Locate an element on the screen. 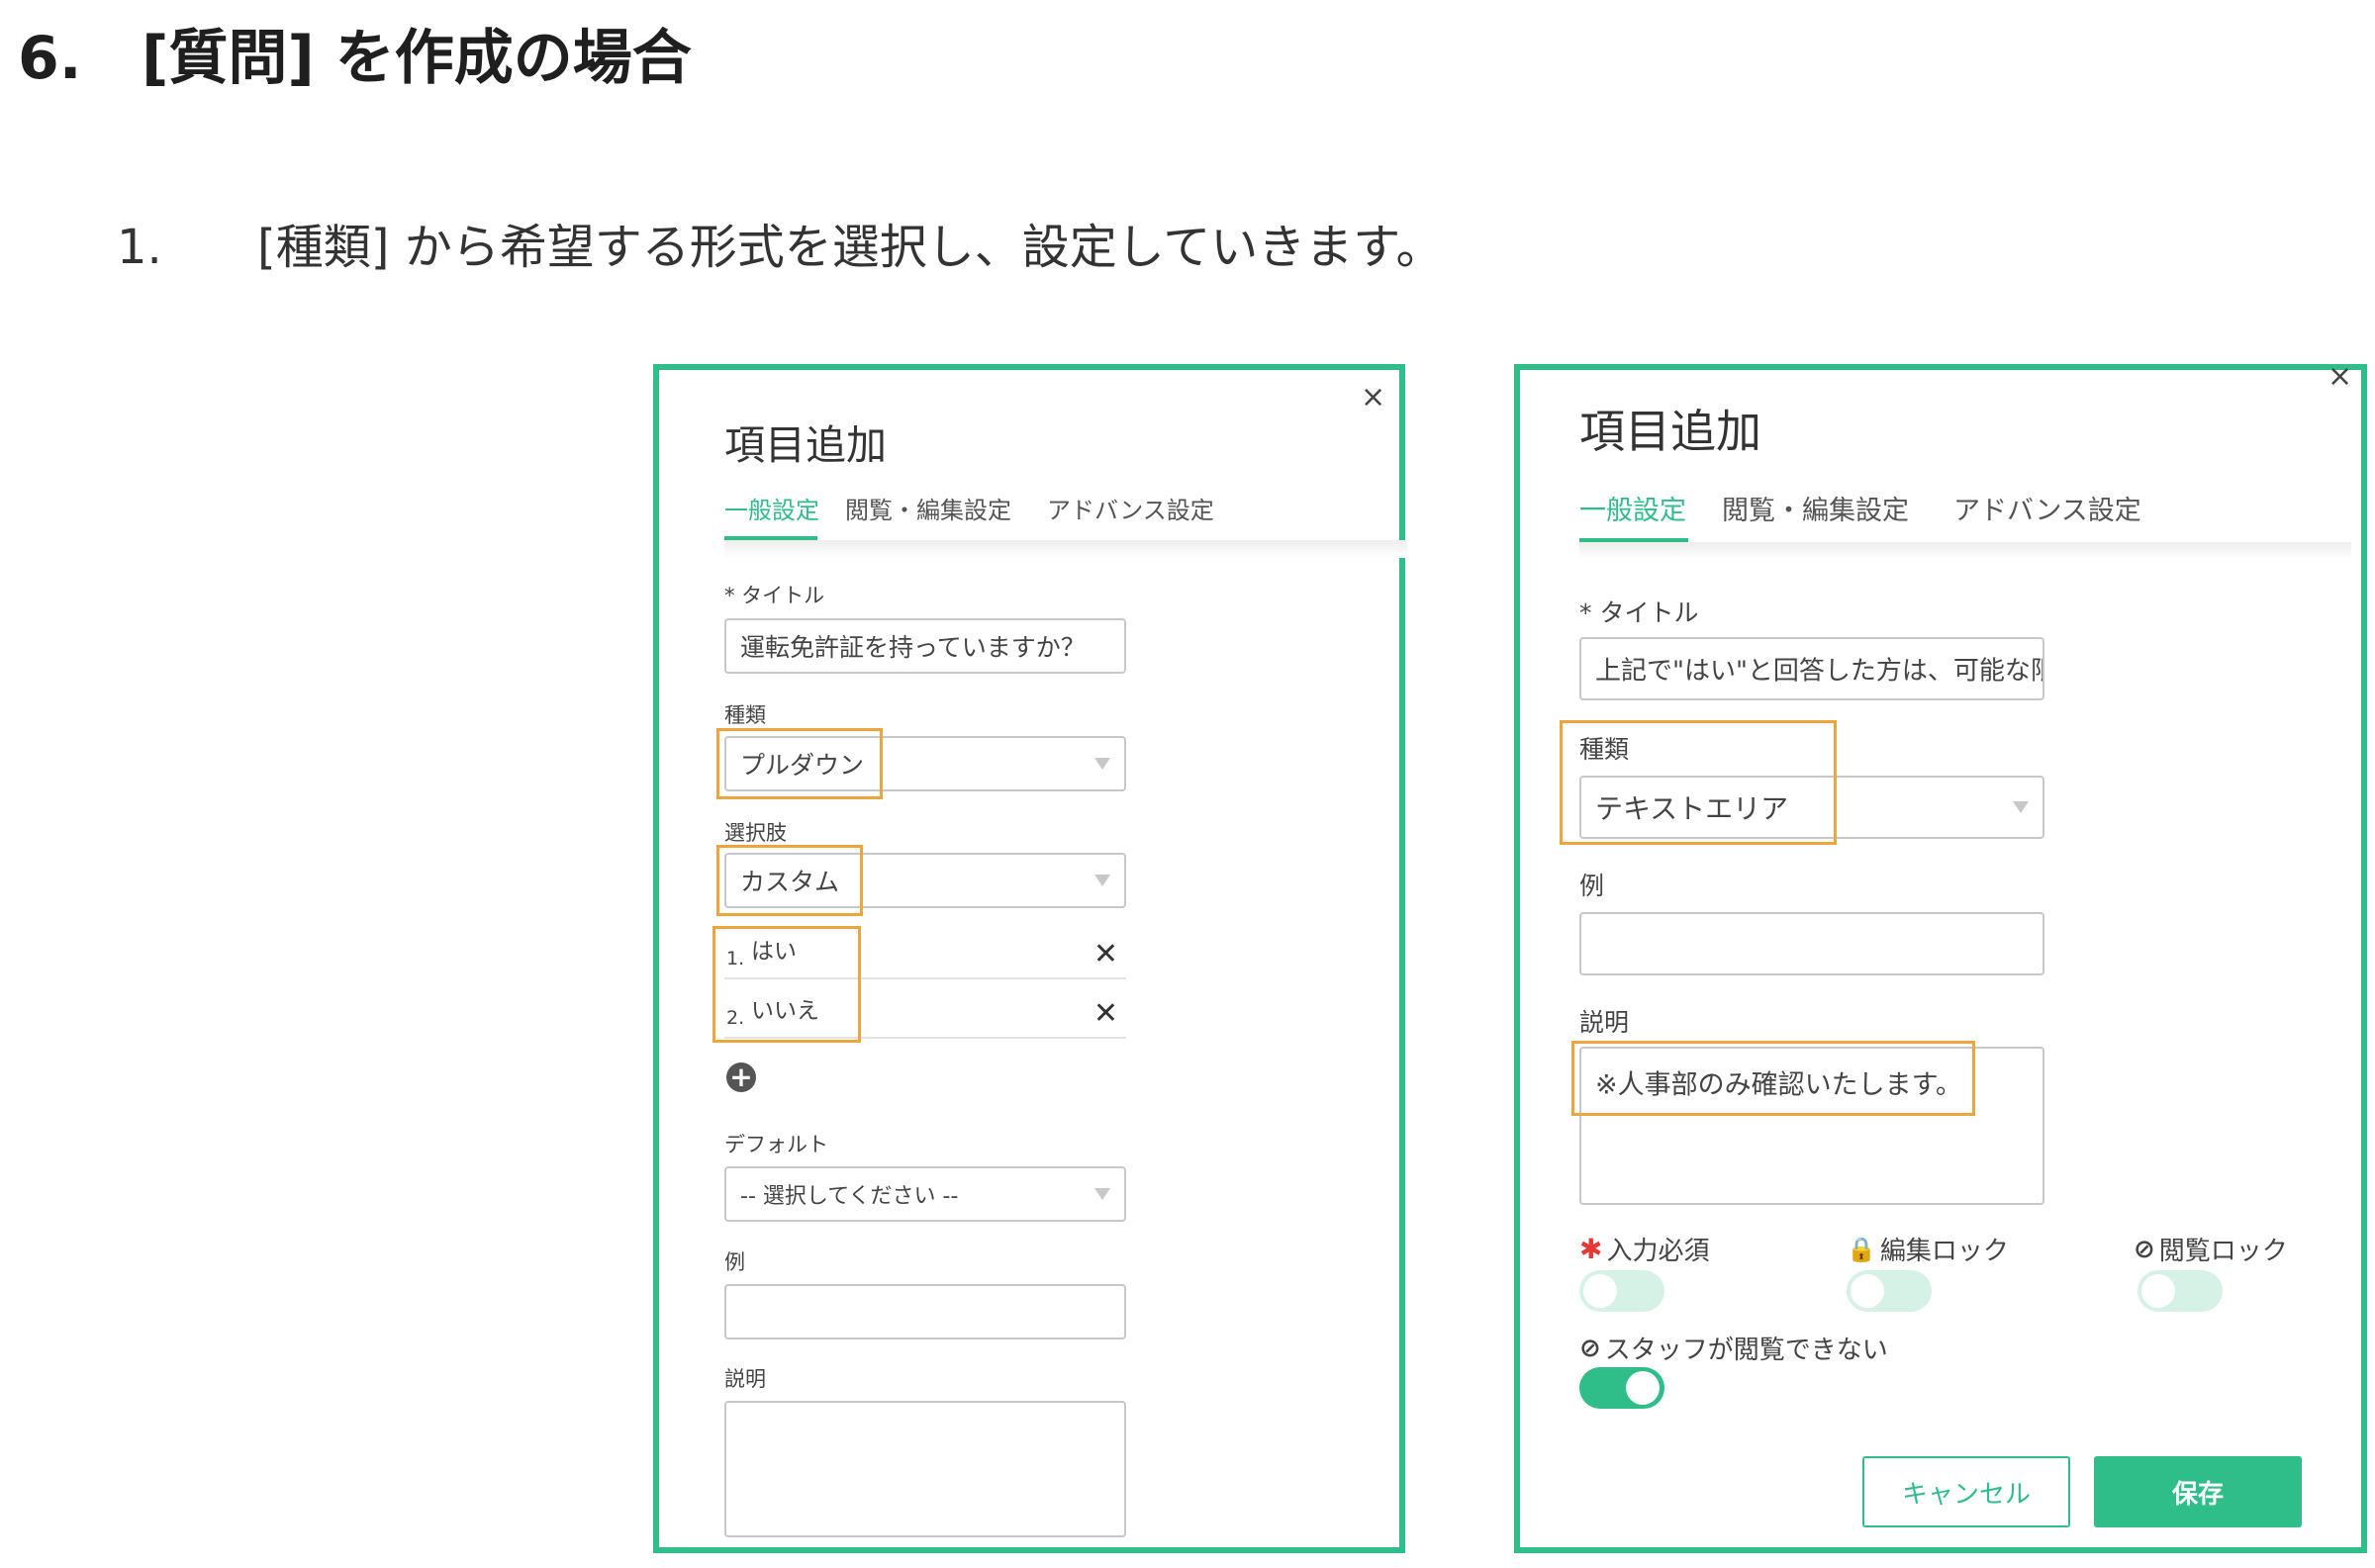 This screenshot has width=2375, height=1568. step-number: 1. is located at coordinates (139, 247).